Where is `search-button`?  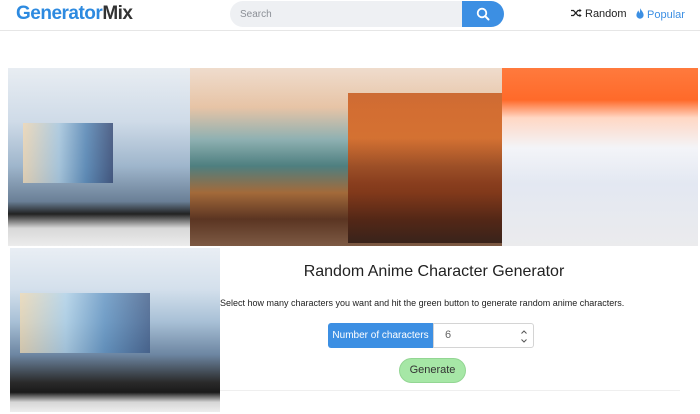
search-button is located at coordinates (483, 14).